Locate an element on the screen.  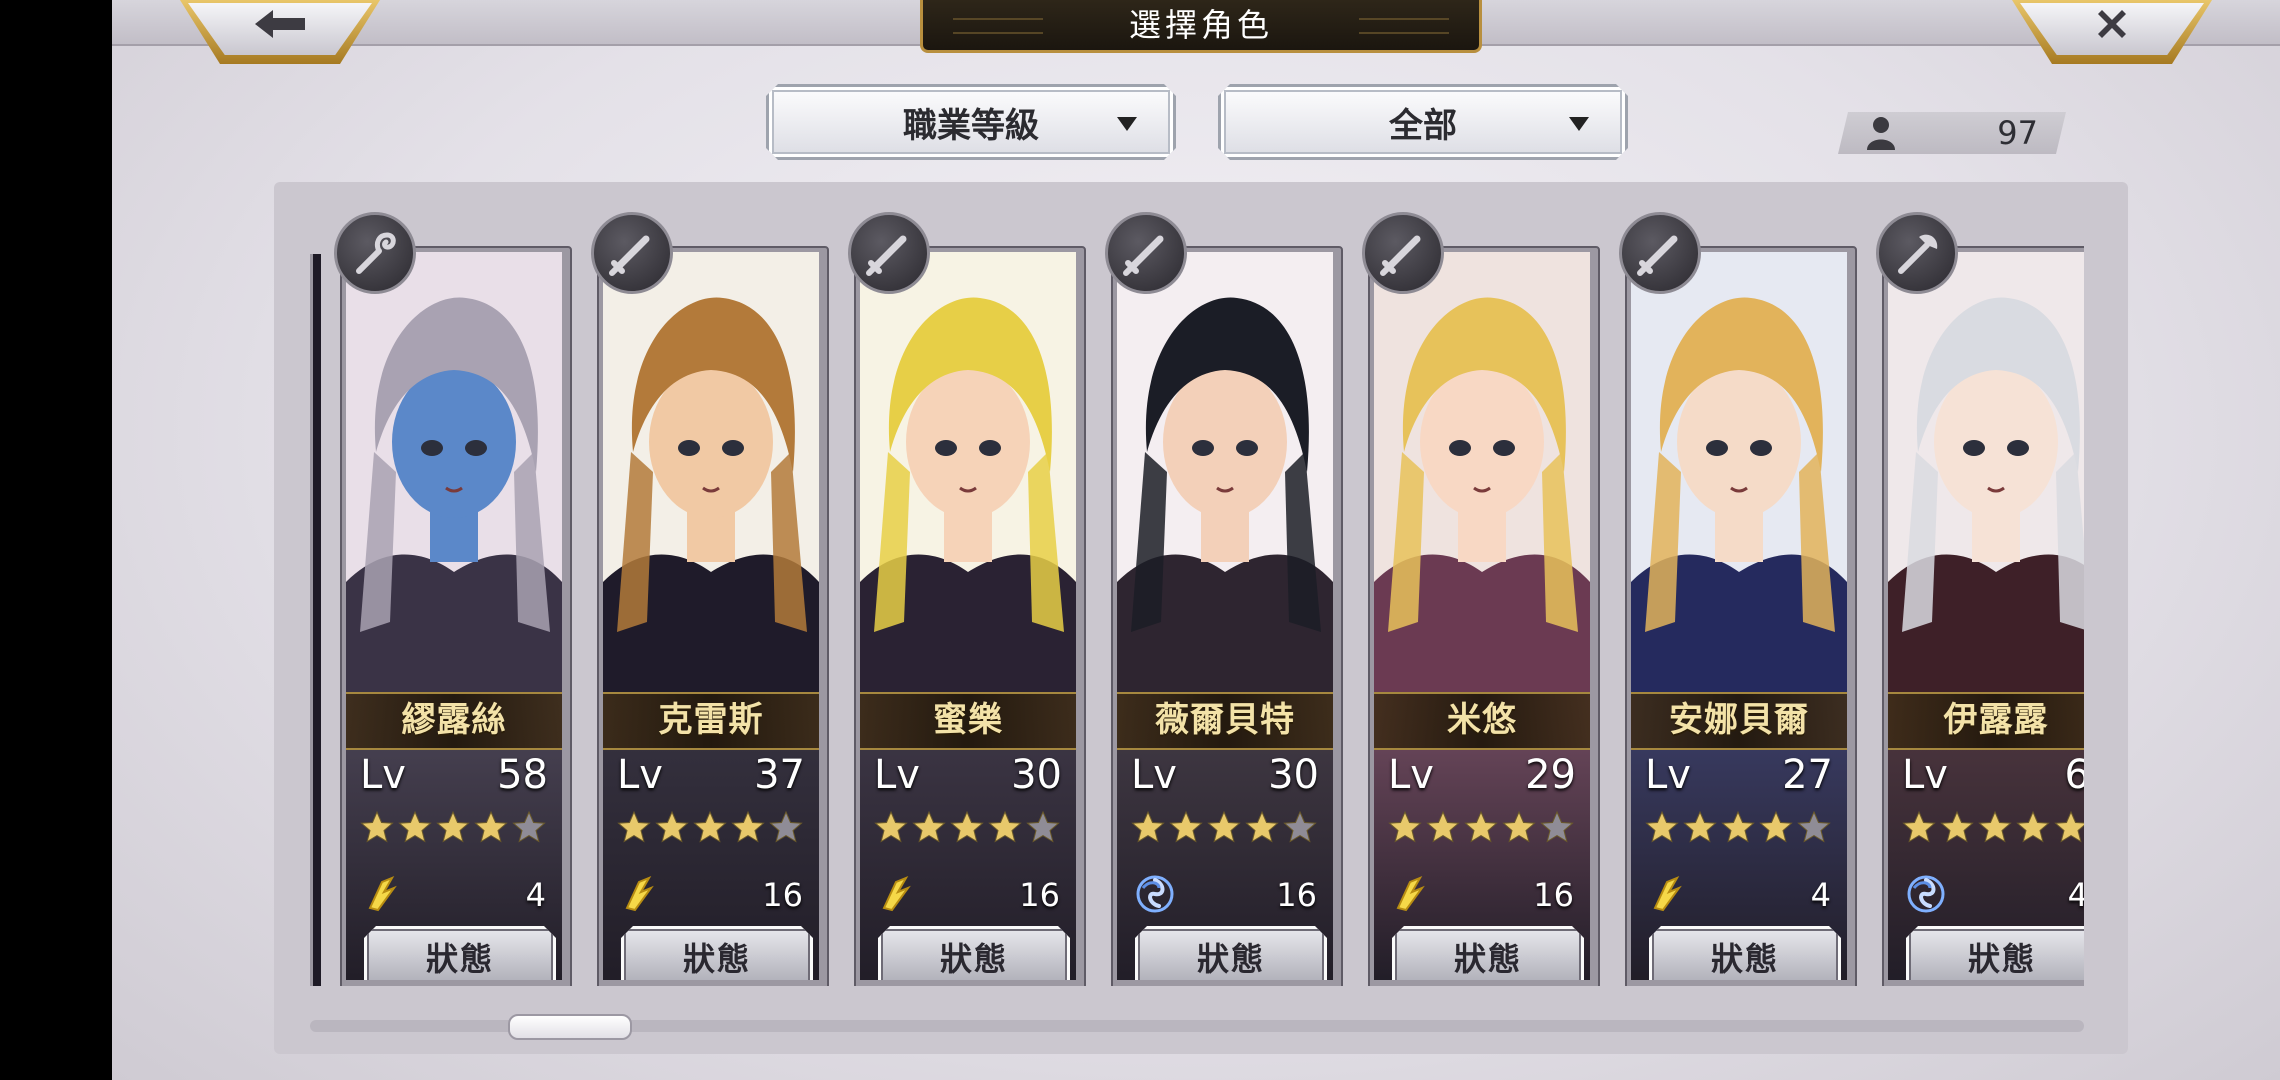
character-name: 繆露絲 is located at coordinates (454, 721).